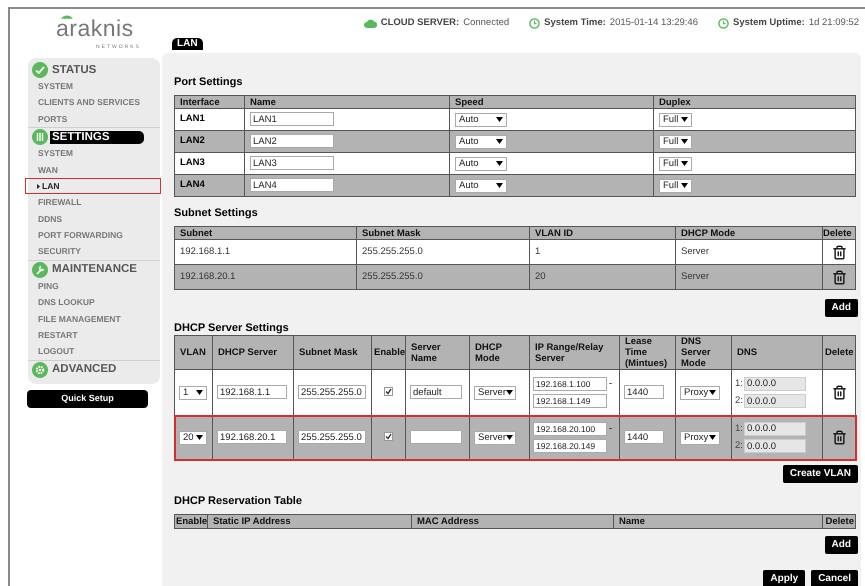 This screenshot has height=586, width=865. Describe the element at coordinates (94, 302) in the screenshot. I see `sidebar-item: DNS LOOKUP` at that location.